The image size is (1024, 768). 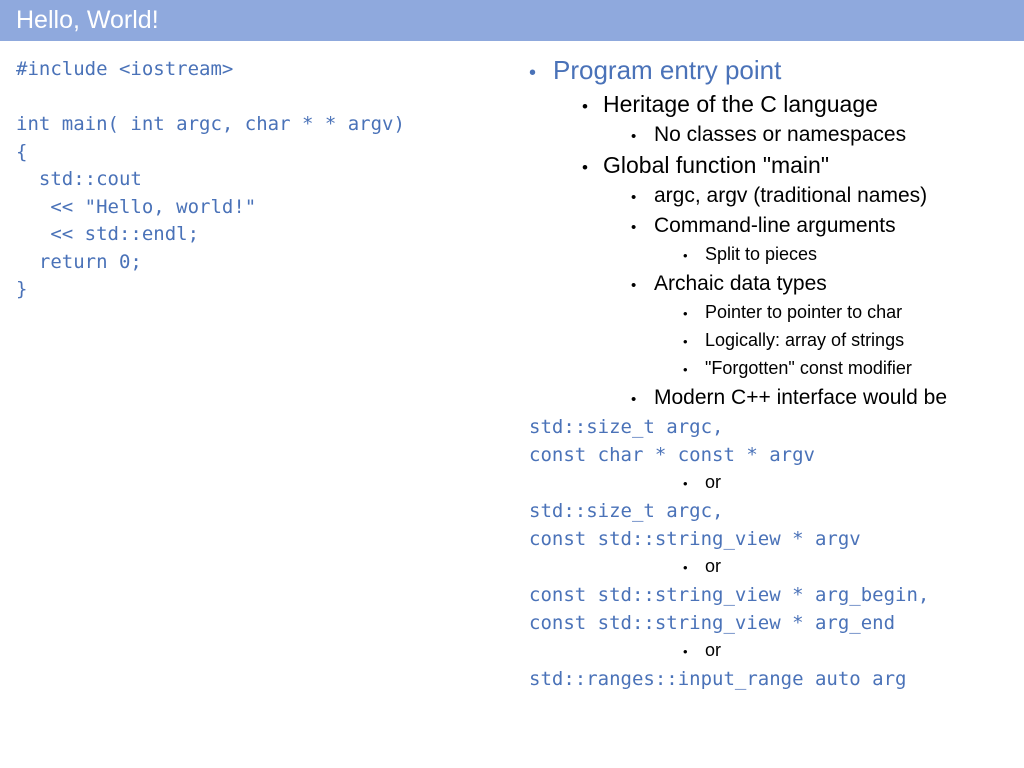 What do you see at coordinates (740, 283) in the screenshot?
I see `bullet-item-label: Archaic data types` at bounding box center [740, 283].